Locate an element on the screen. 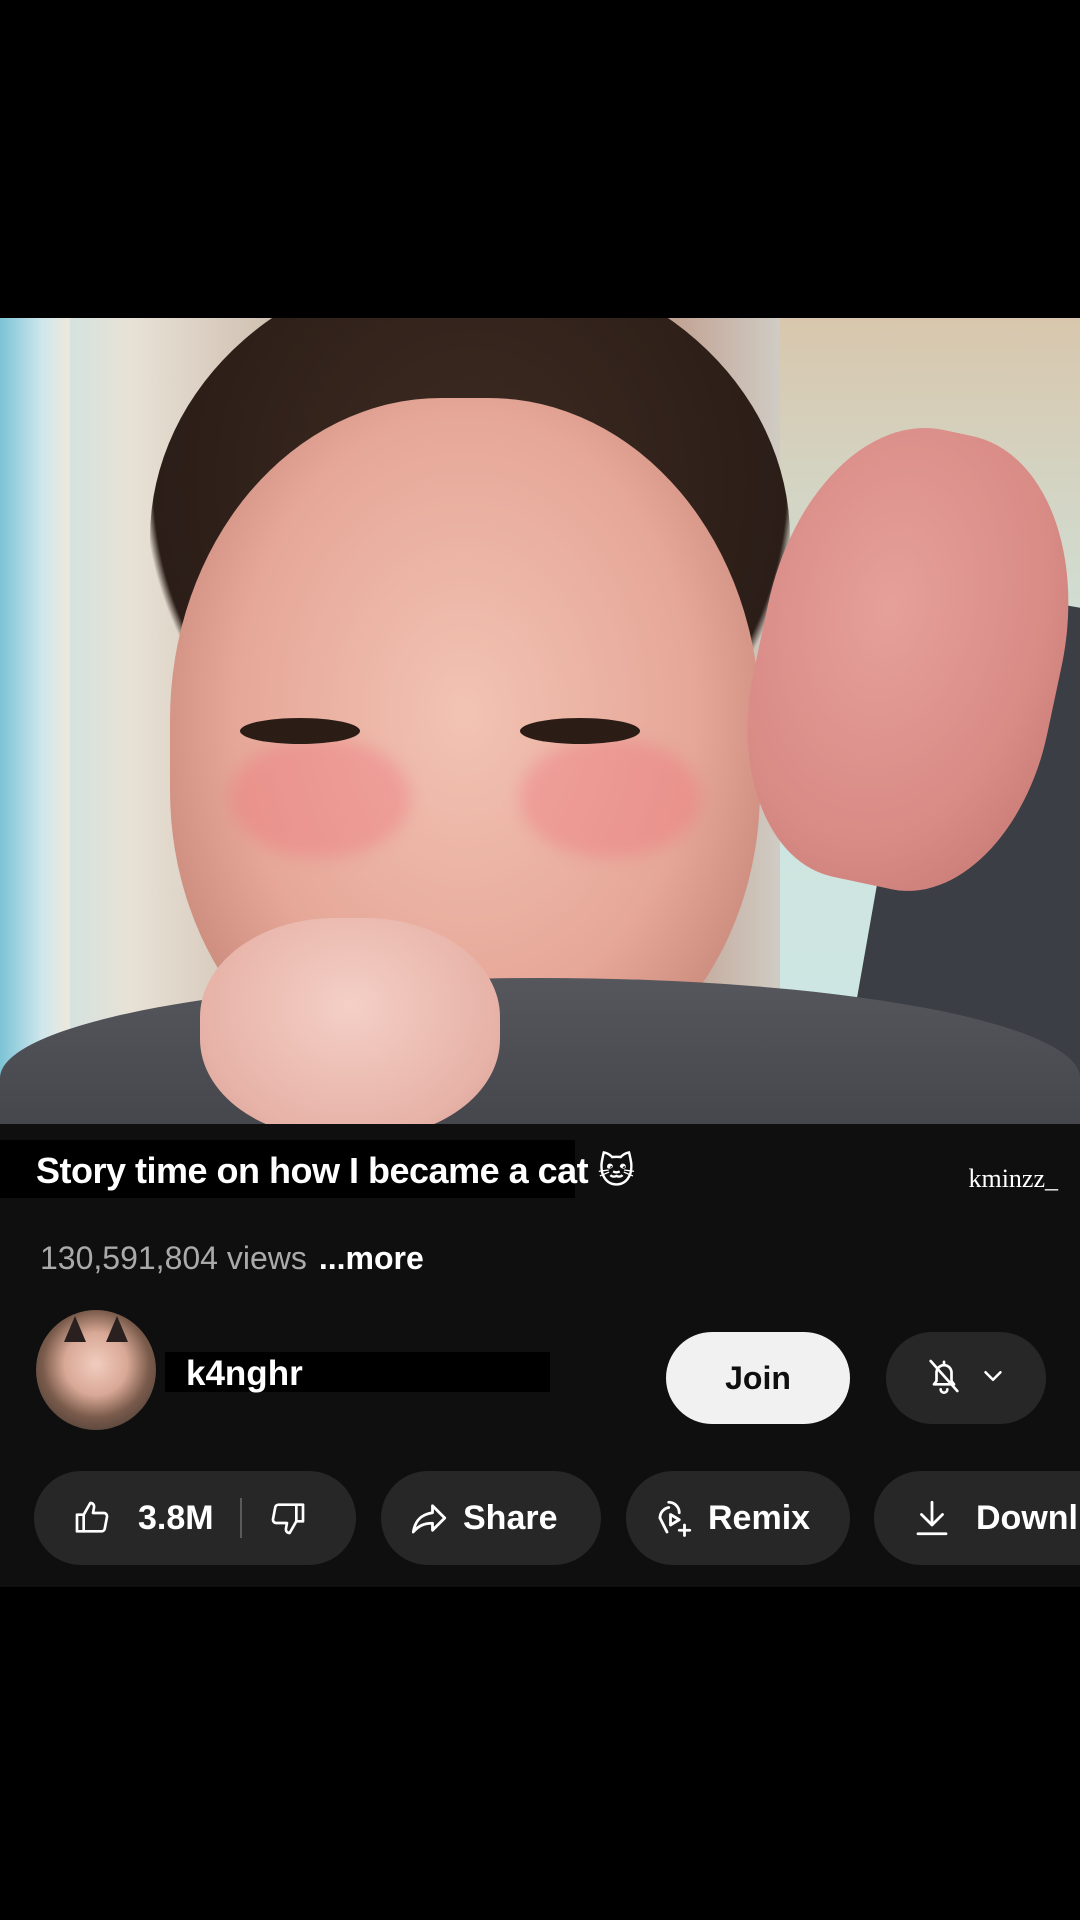 The image size is (1080, 1920). like-dislike-group: 3.8M is located at coordinates (195, 1518).